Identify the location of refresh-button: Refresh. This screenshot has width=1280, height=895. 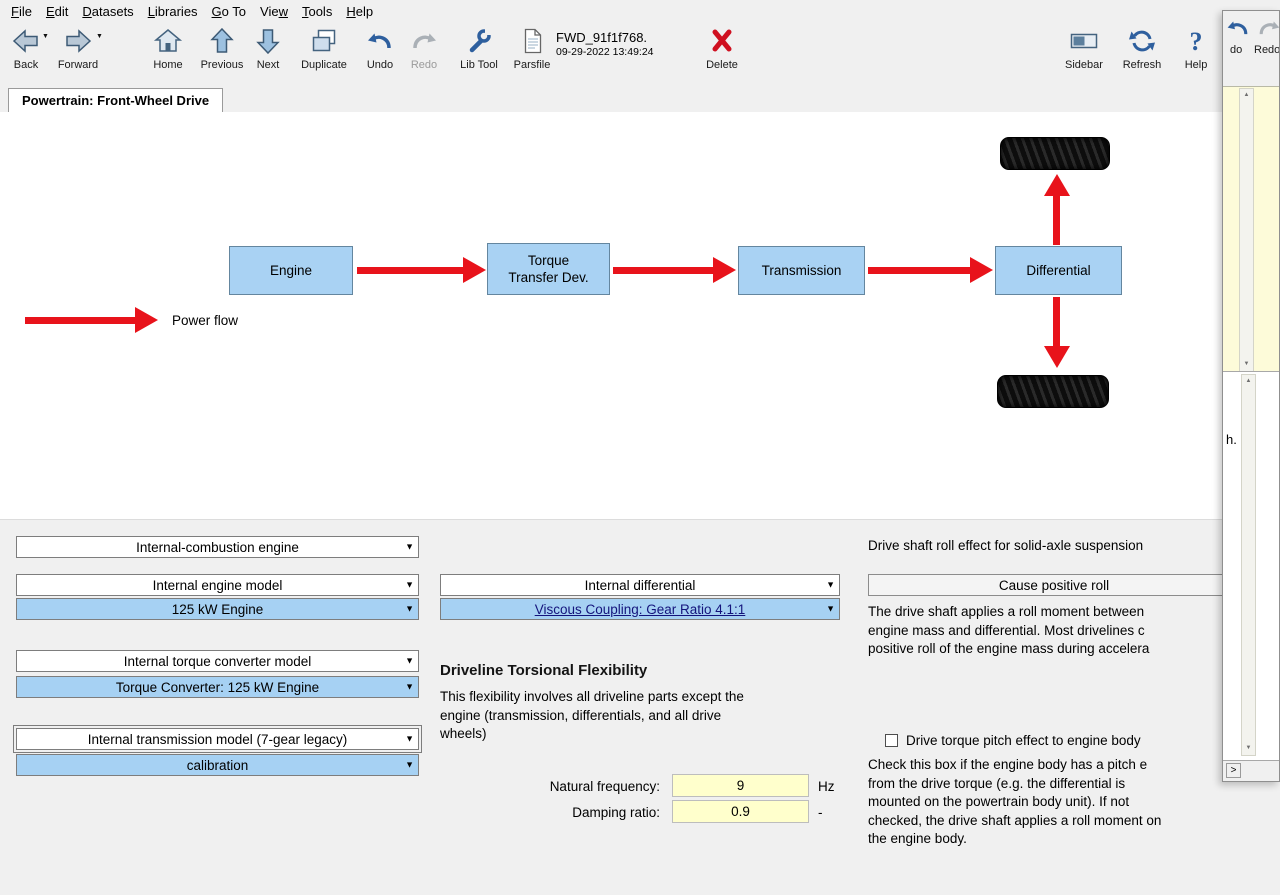
(1142, 53).